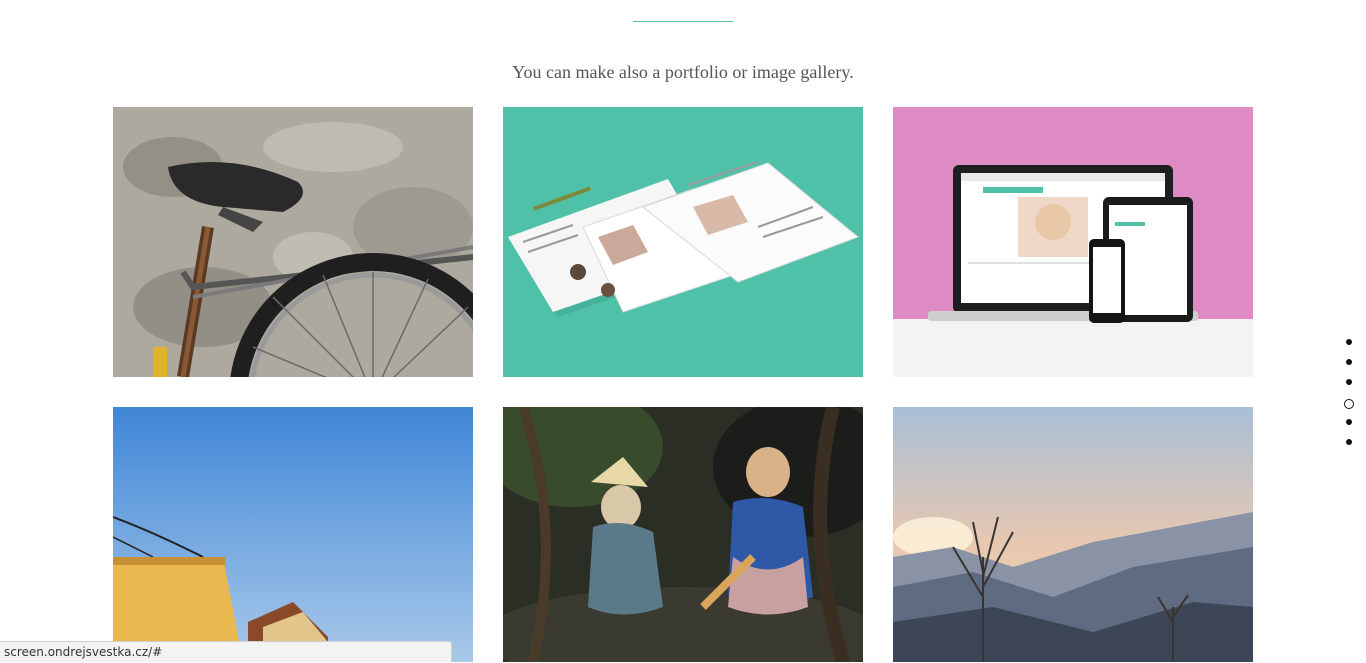 The width and height of the screenshot is (1366, 663). What do you see at coordinates (1349, 404) in the screenshot?
I see `pager-dot-4-active` at bounding box center [1349, 404].